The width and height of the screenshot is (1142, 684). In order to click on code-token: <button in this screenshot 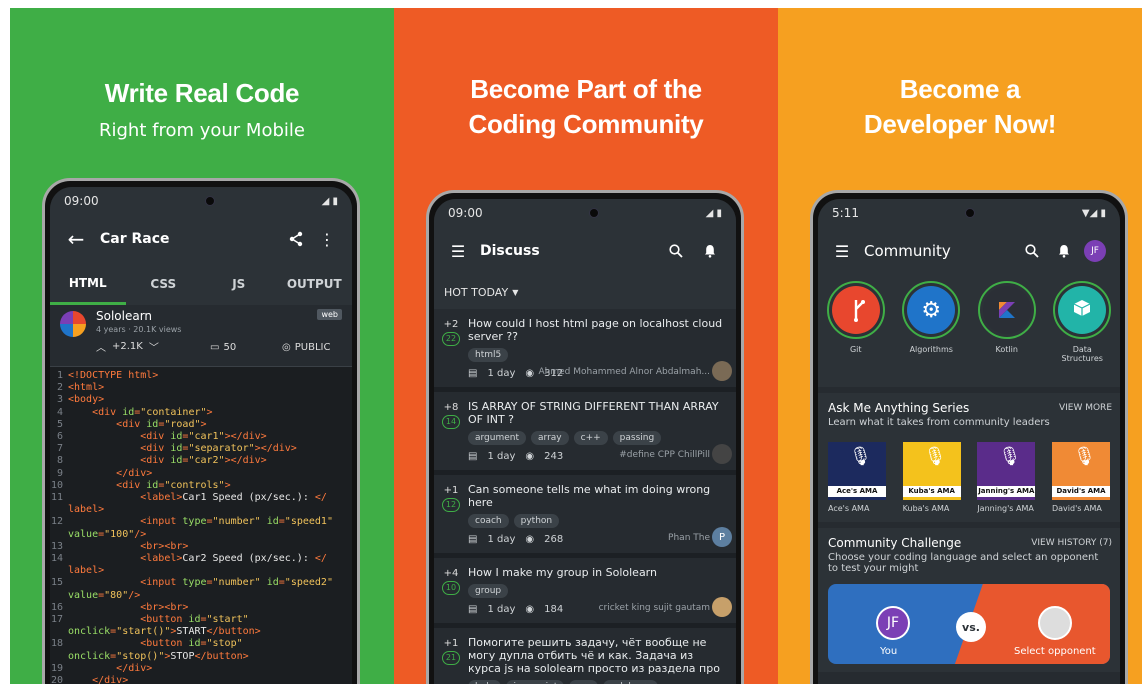, I will do `click(164, 644)`.